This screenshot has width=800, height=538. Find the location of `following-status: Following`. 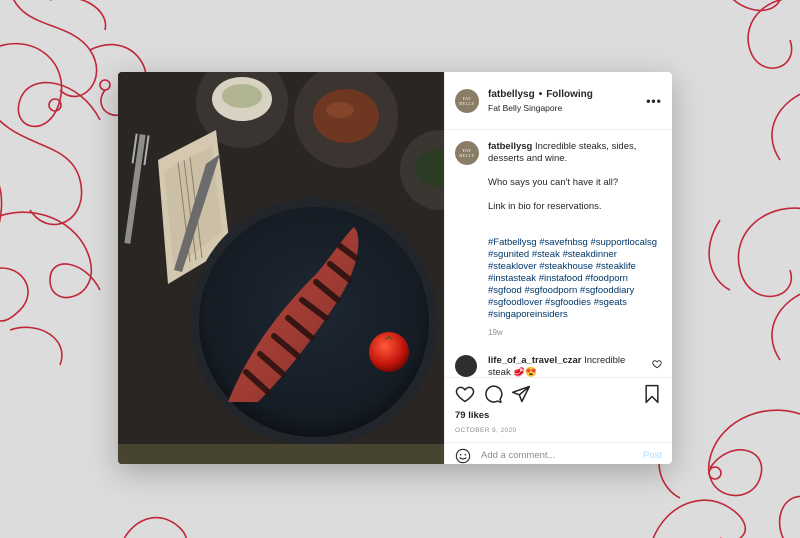

following-status: Following is located at coordinates (569, 94).